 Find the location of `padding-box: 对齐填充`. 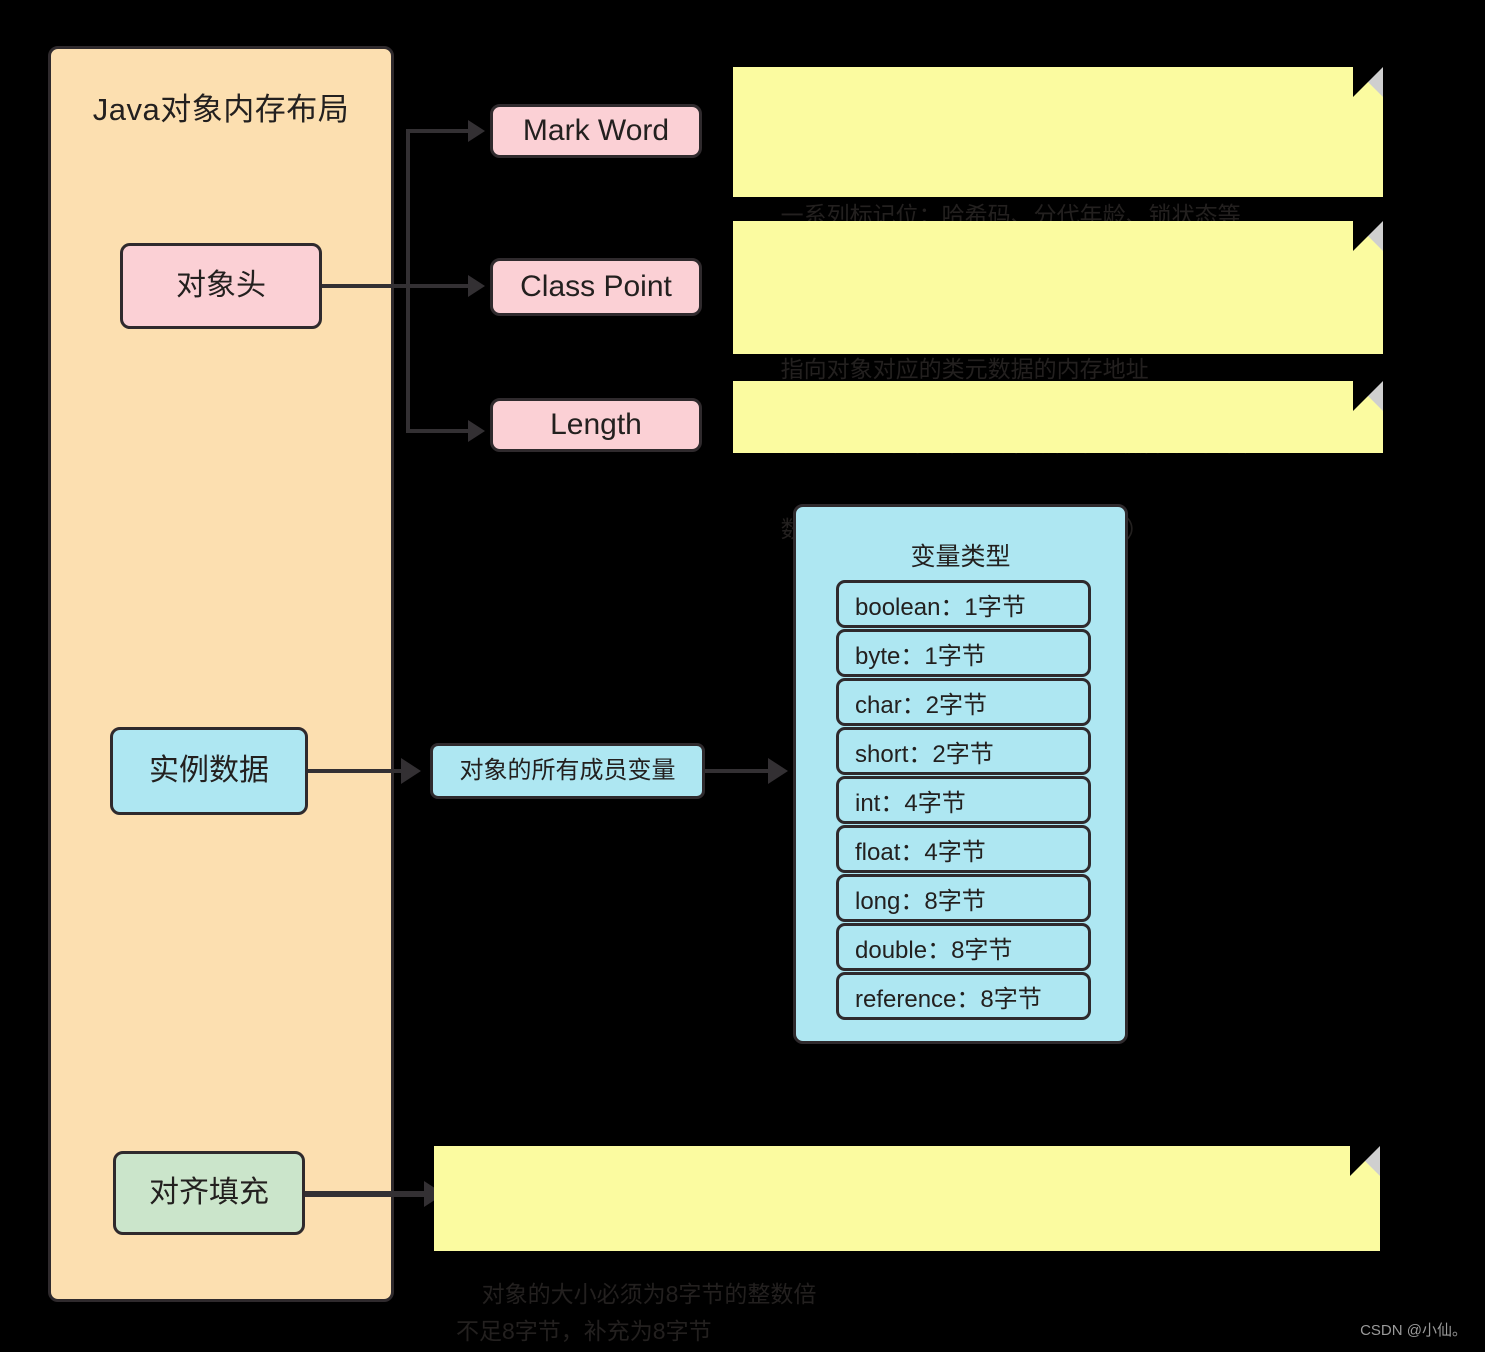

padding-box: 对齐填充 is located at coordinates (209, 1193).